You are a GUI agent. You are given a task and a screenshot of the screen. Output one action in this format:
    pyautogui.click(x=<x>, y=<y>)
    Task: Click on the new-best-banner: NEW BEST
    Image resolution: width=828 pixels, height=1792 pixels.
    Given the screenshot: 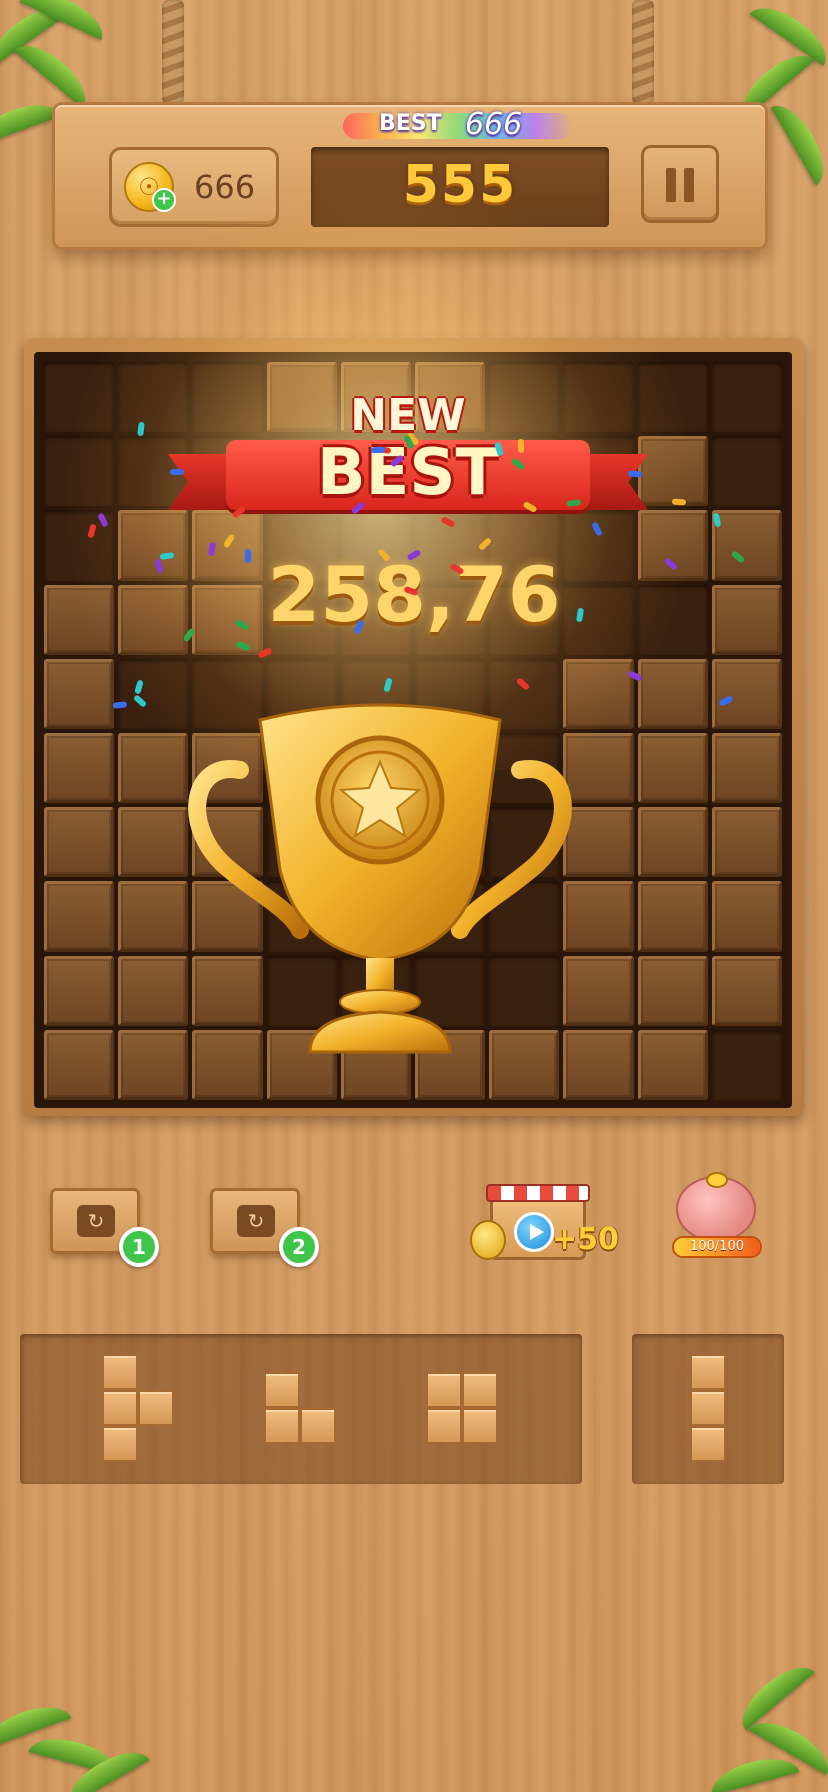 What is the action you would take?
    pyautogui.click(x=408, y=465)
    